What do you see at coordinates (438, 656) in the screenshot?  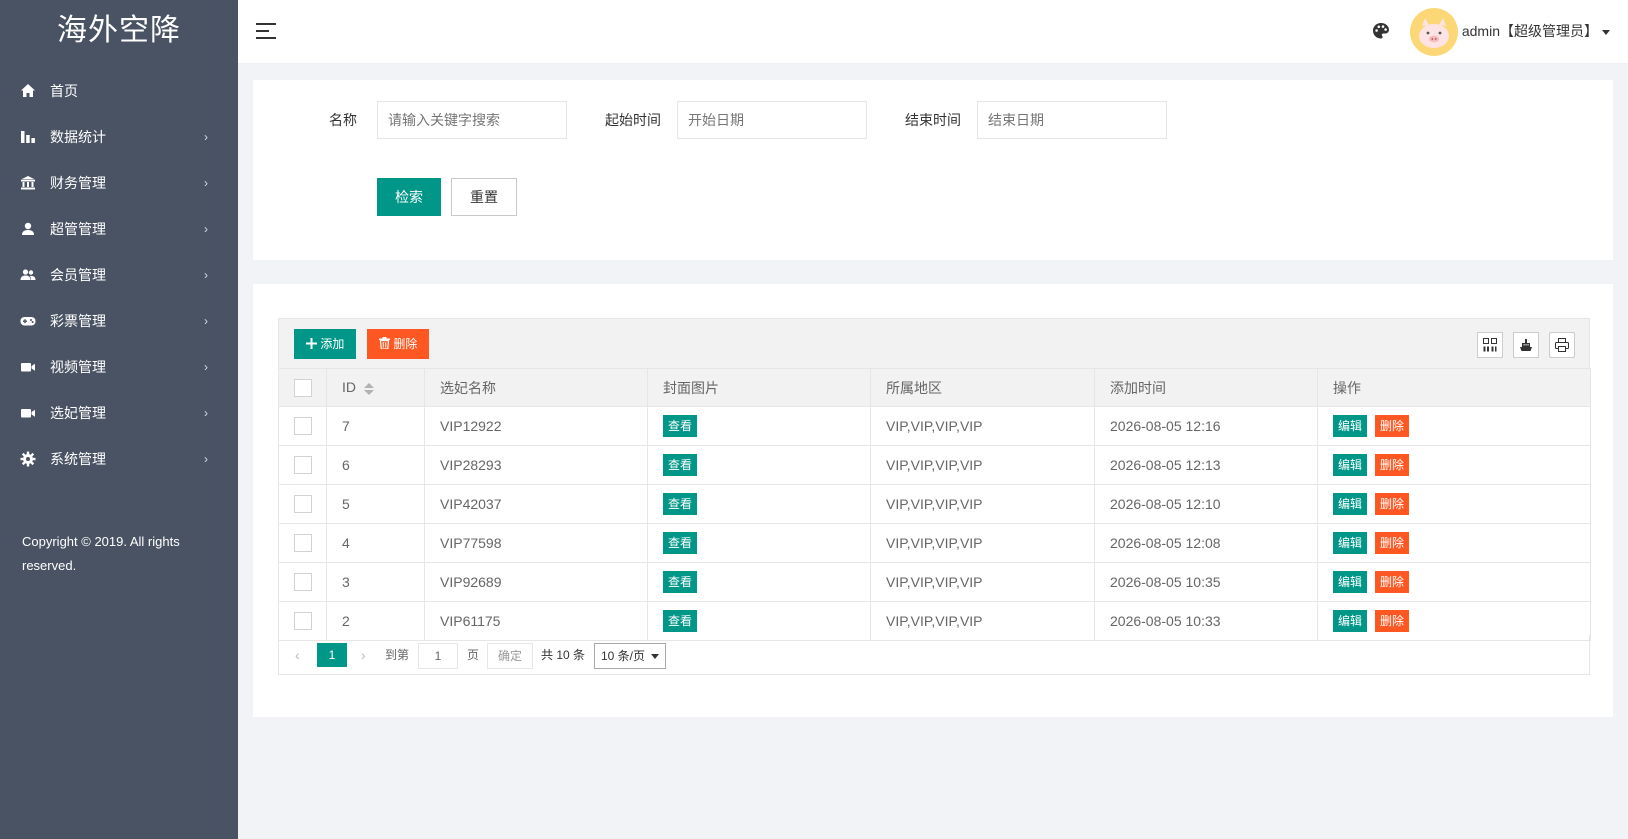 I see `goto-page-input` at bounding box center [438, 656].